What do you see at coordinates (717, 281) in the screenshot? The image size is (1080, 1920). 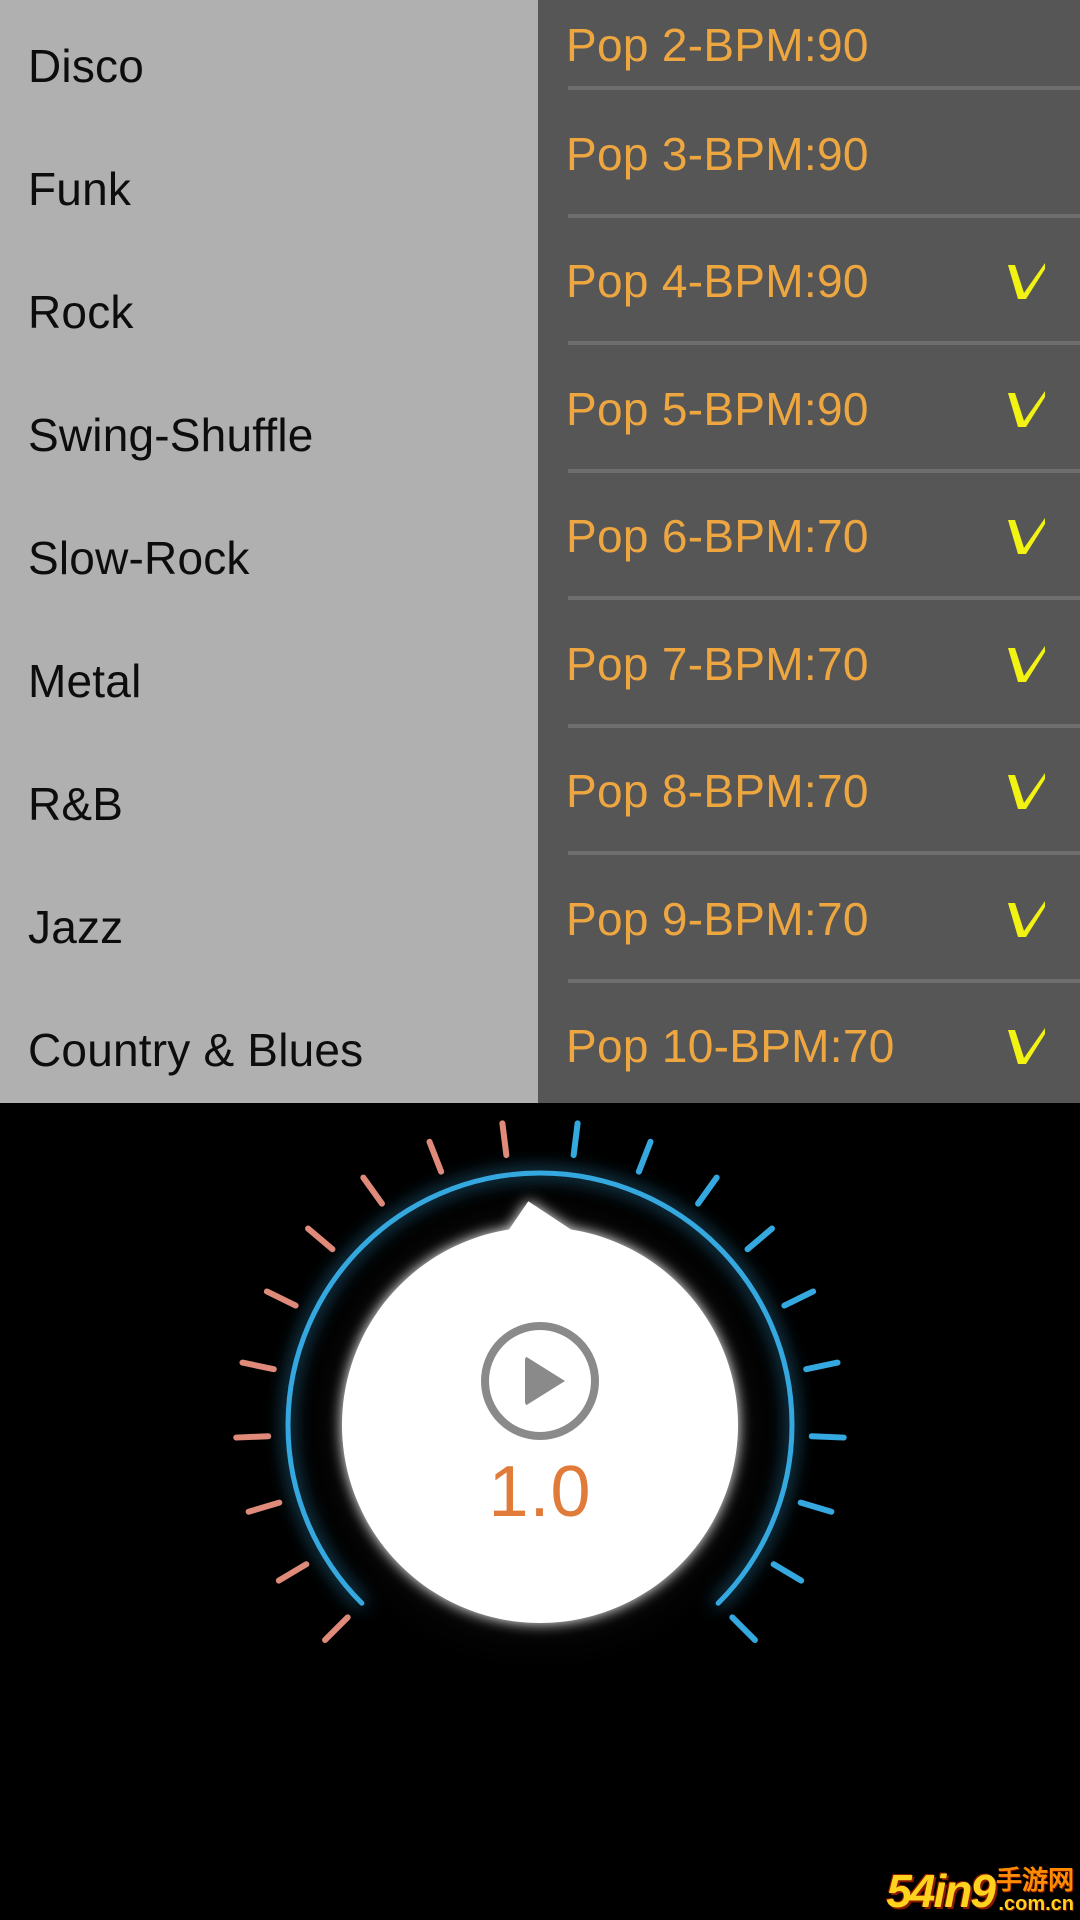 I see `pattern-item-label: Pop 4-BPM:90` at bounding box center [717, 281].